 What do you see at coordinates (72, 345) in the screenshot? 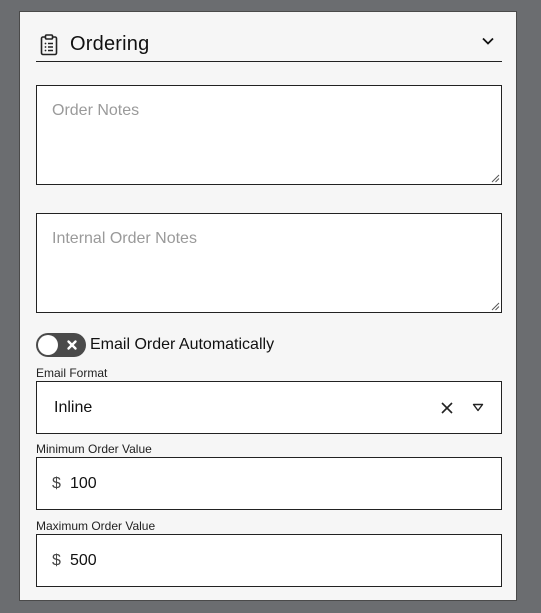
I see `close-icon` at bounding box center [72, 345].